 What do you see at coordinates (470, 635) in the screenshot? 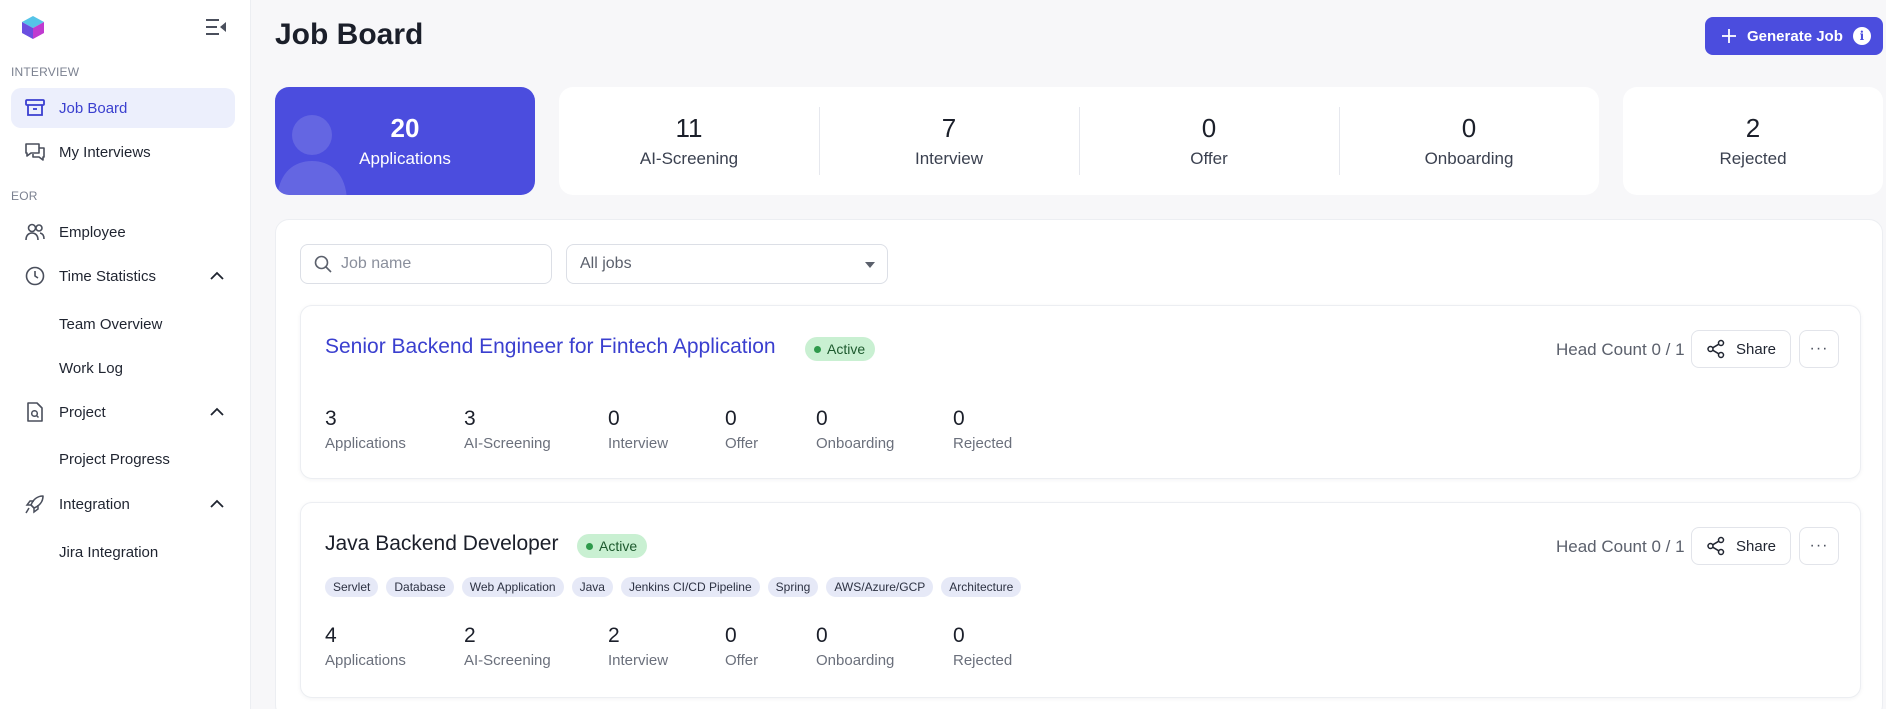
I see `job-stat-value: 2` at bounding box center [470, 635].